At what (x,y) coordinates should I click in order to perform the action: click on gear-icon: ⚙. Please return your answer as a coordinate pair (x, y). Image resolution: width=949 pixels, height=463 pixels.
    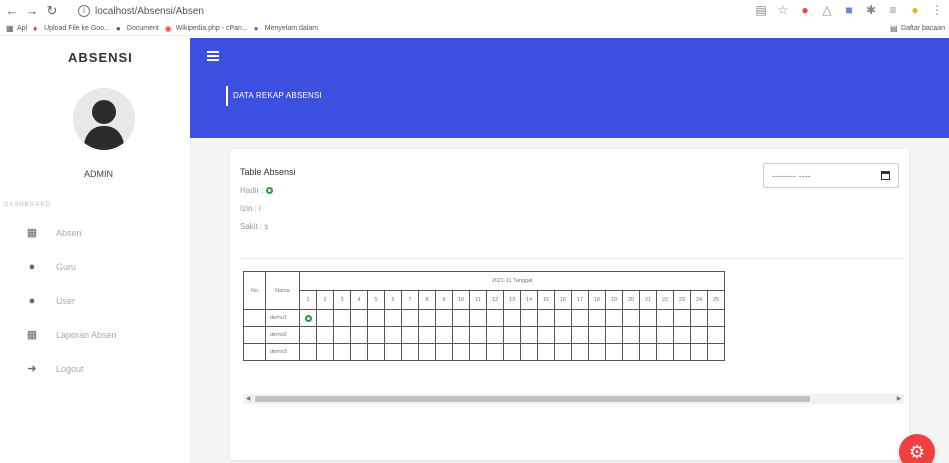
    Looking at the image, I should click on (917, 452).